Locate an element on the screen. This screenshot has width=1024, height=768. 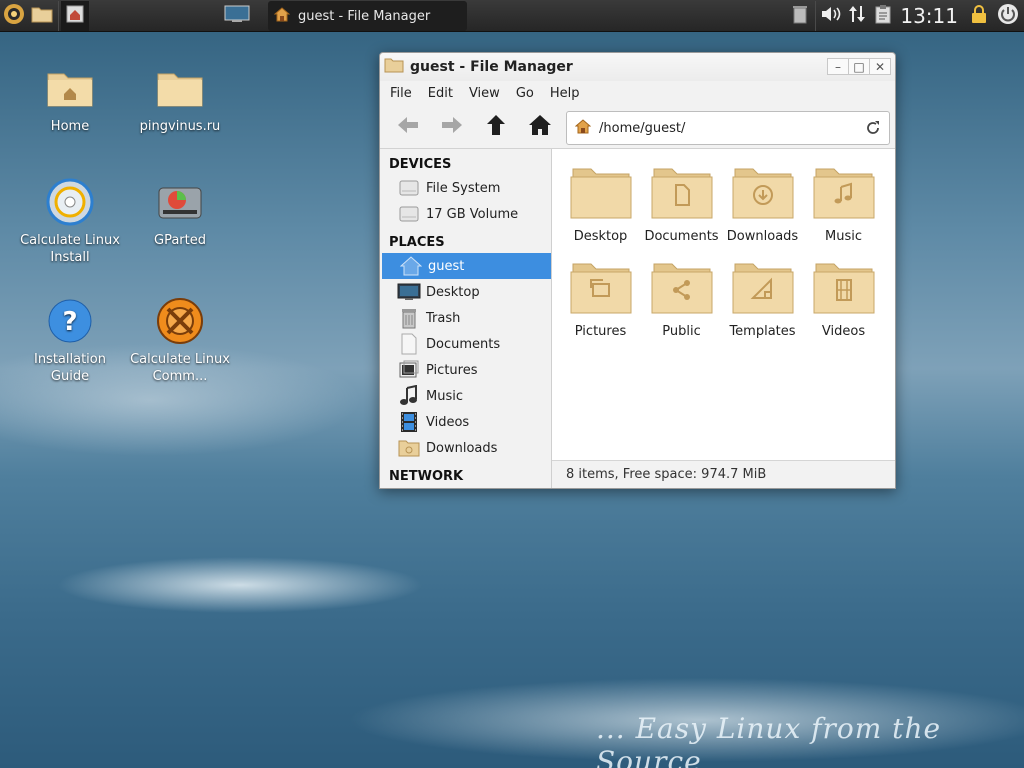
minimize-button: – is located at coordinates (838, 66).